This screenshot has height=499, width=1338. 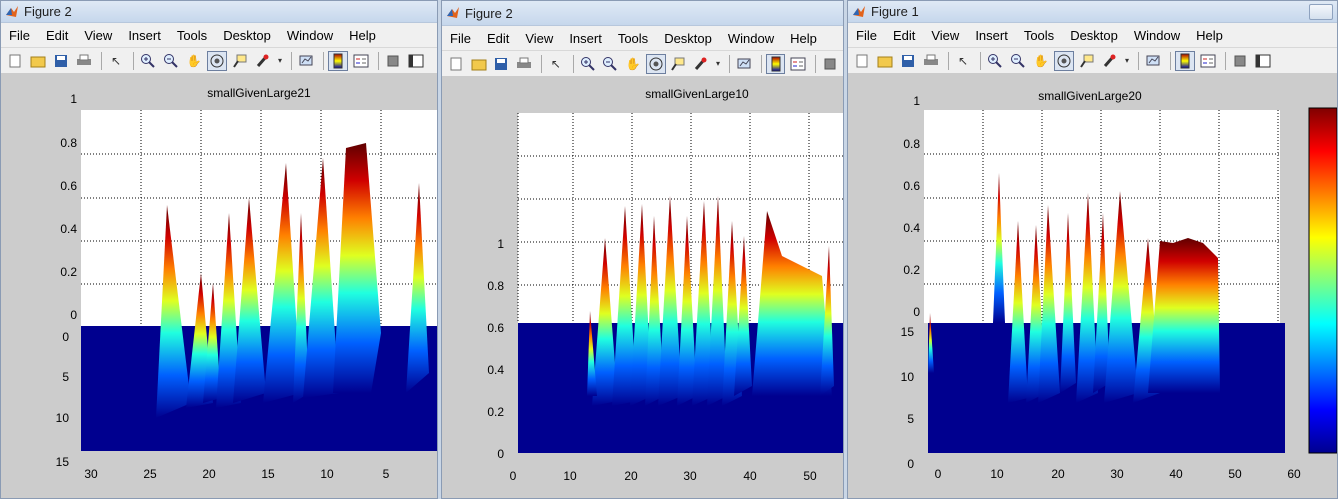 I want to click on minimize-button, so click(x=1321, y=12).